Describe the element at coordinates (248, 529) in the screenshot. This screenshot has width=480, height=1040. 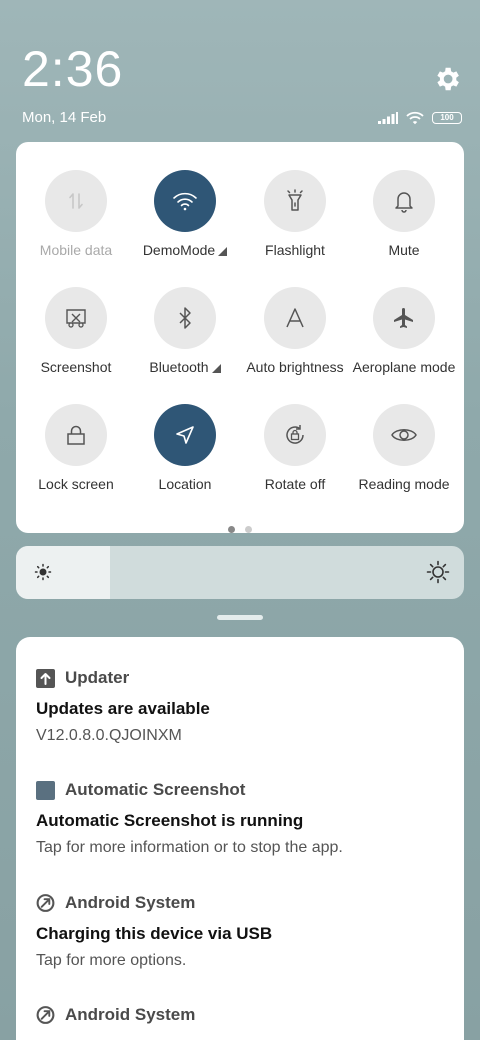
I see `page-dot` at that location.